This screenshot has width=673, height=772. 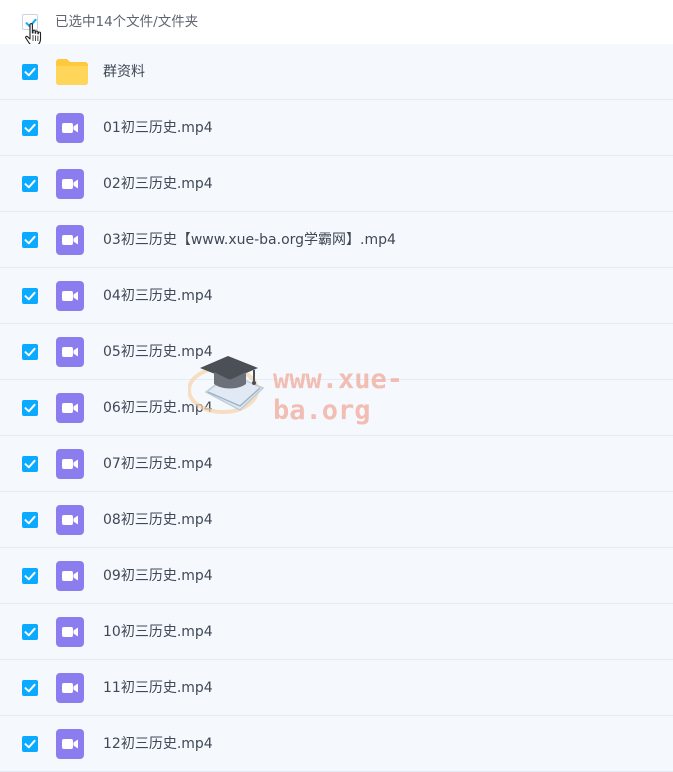 What do you see at coordinates (336, 576) in the screenshot?
I see `file-row: 09初三历史.mp4` at bounding box center [336, 576].